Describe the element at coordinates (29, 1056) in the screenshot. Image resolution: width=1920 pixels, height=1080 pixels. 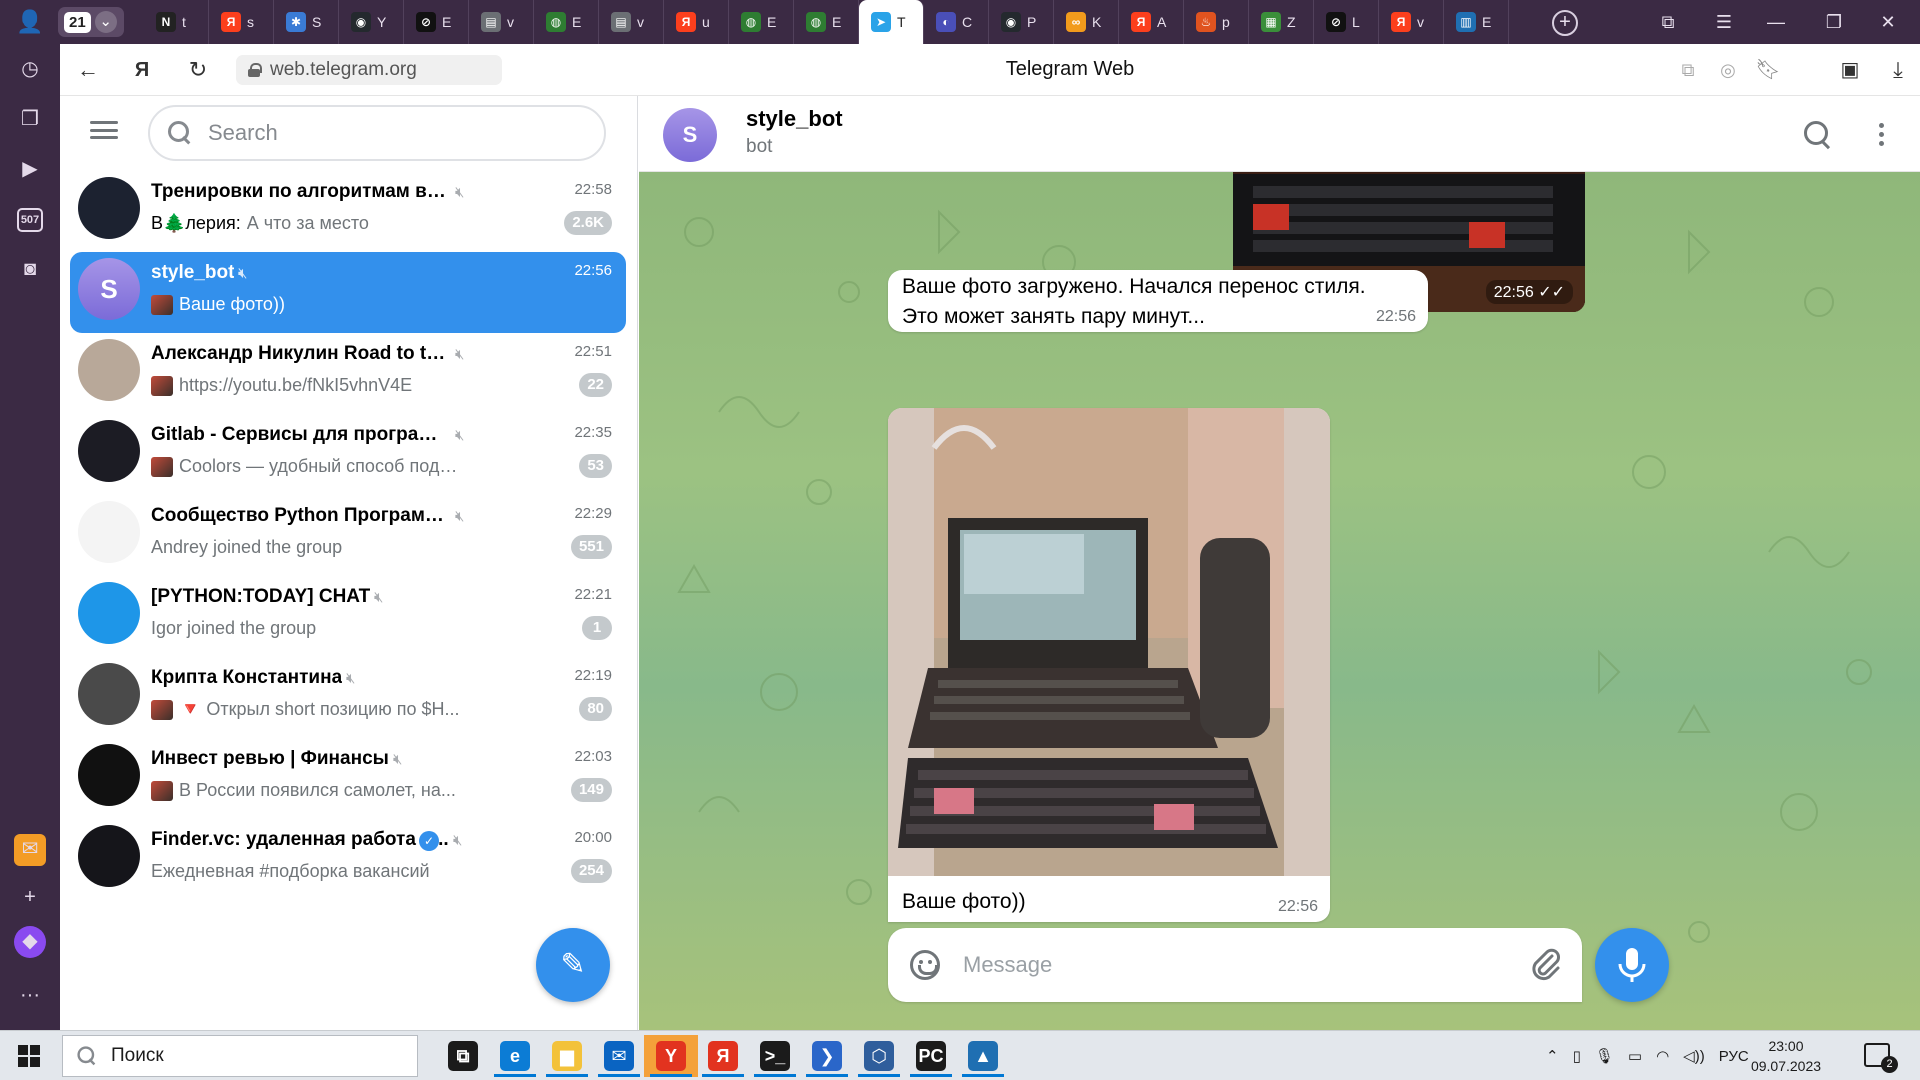
I see `windows-start-icon` at that location.